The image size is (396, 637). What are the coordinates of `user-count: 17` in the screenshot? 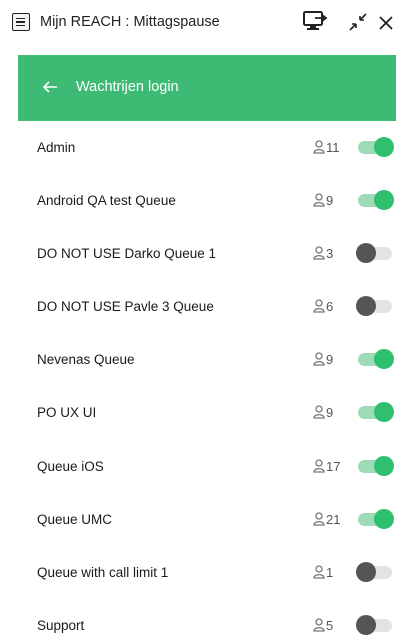 It's located at (333, 466).